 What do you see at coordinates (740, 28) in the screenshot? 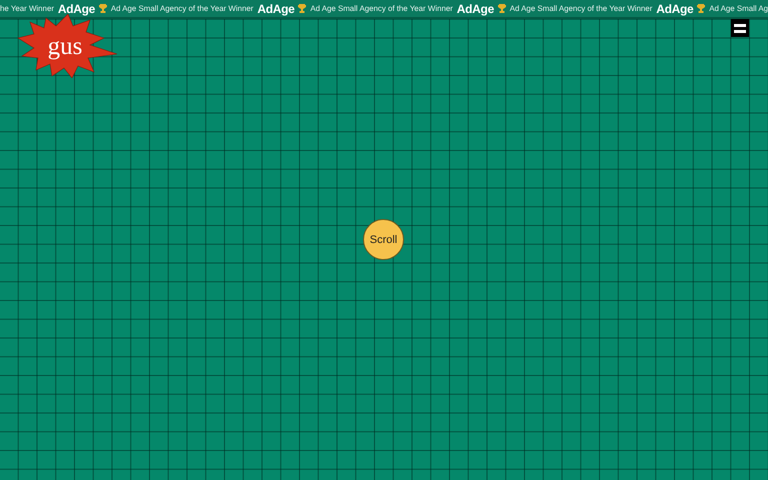
I see `menu-button` at bounding box center [740, 28].